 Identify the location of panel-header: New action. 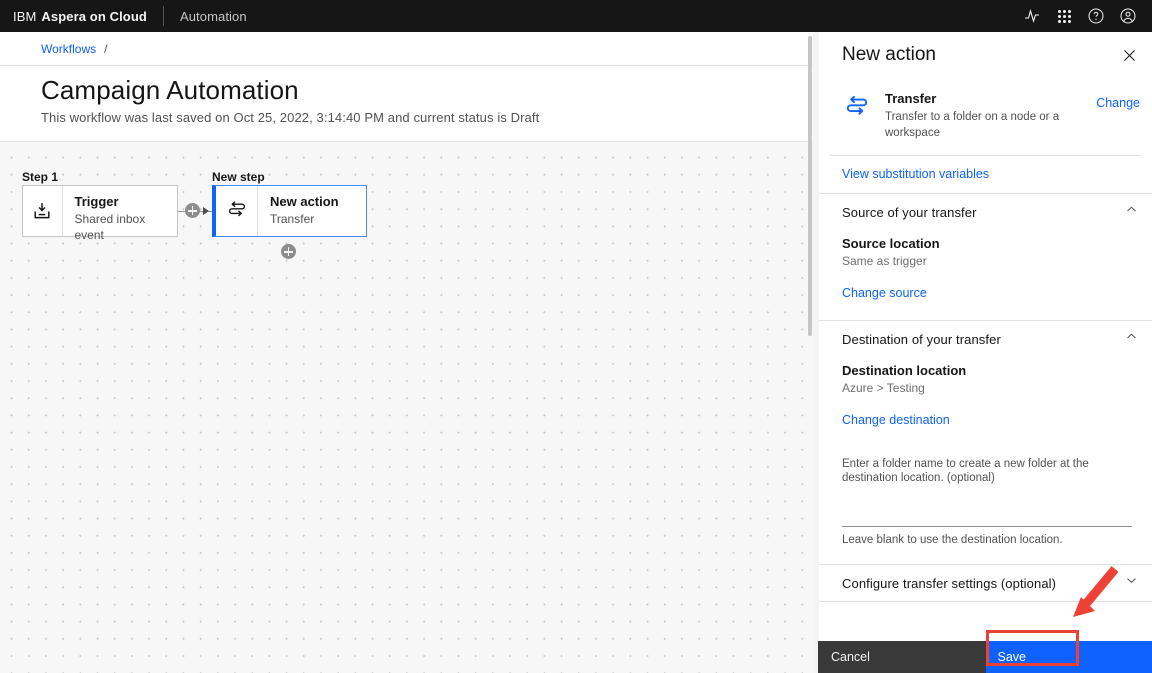
(985, 55).